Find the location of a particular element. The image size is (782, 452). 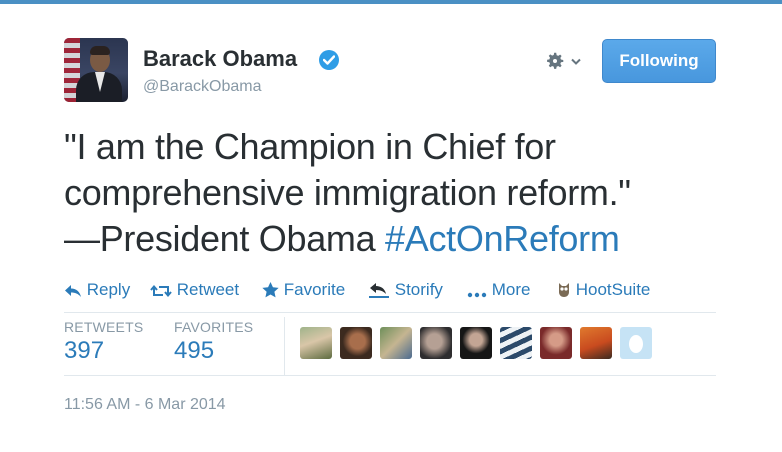

retweet-label: Retweet is located at coordinates (208, 289).